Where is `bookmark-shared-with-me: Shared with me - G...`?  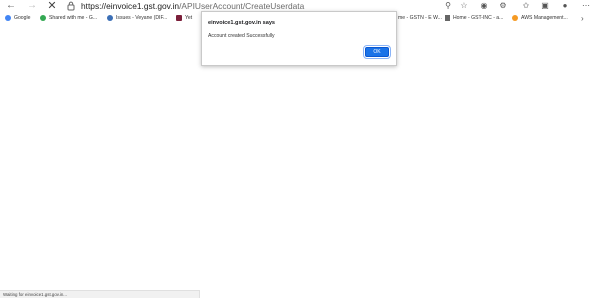 bookmark-shared-with-me: Shared with me - G... is located at coordinates (68, 18).